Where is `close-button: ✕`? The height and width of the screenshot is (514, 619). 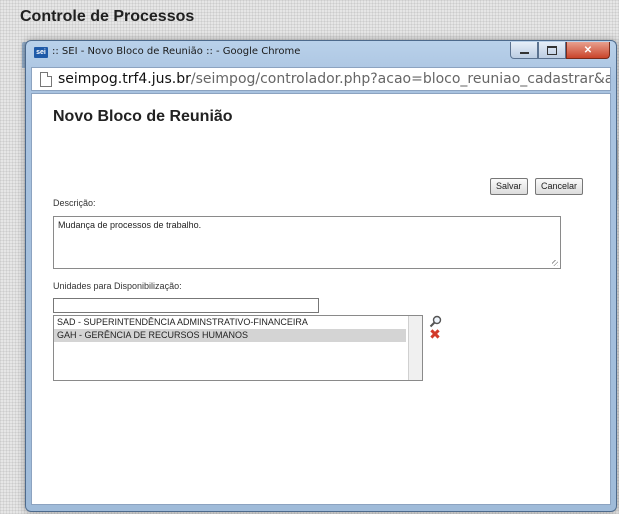 close-button: ✕ is located at coordinates (588, 50).